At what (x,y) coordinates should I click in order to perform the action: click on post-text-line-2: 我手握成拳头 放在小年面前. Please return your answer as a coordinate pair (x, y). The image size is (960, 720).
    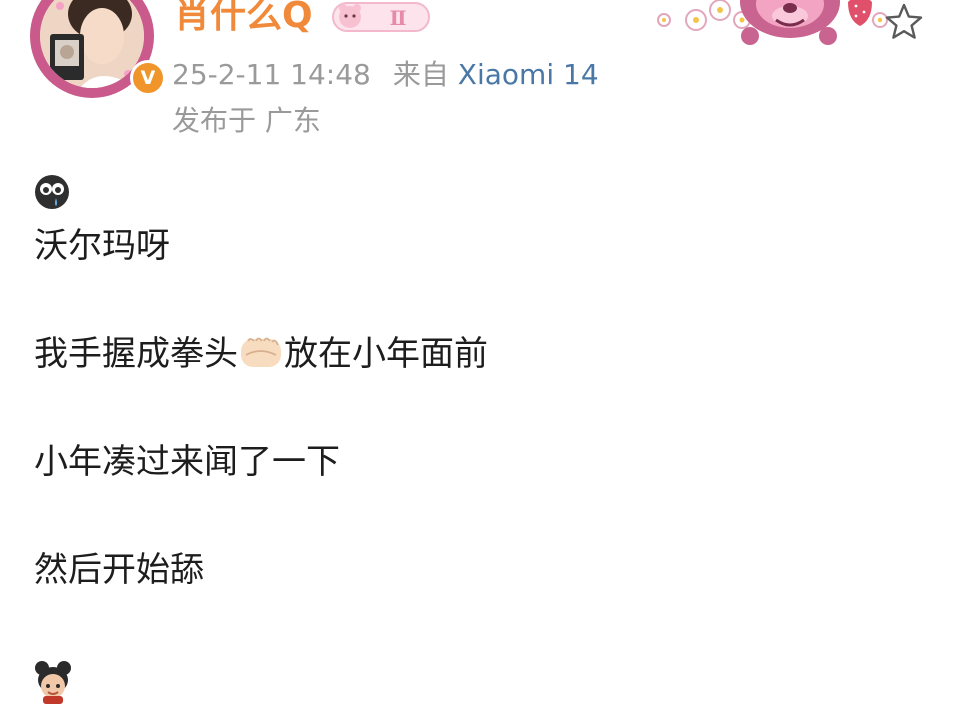
    Looking at the image, I should click on (261, 354).